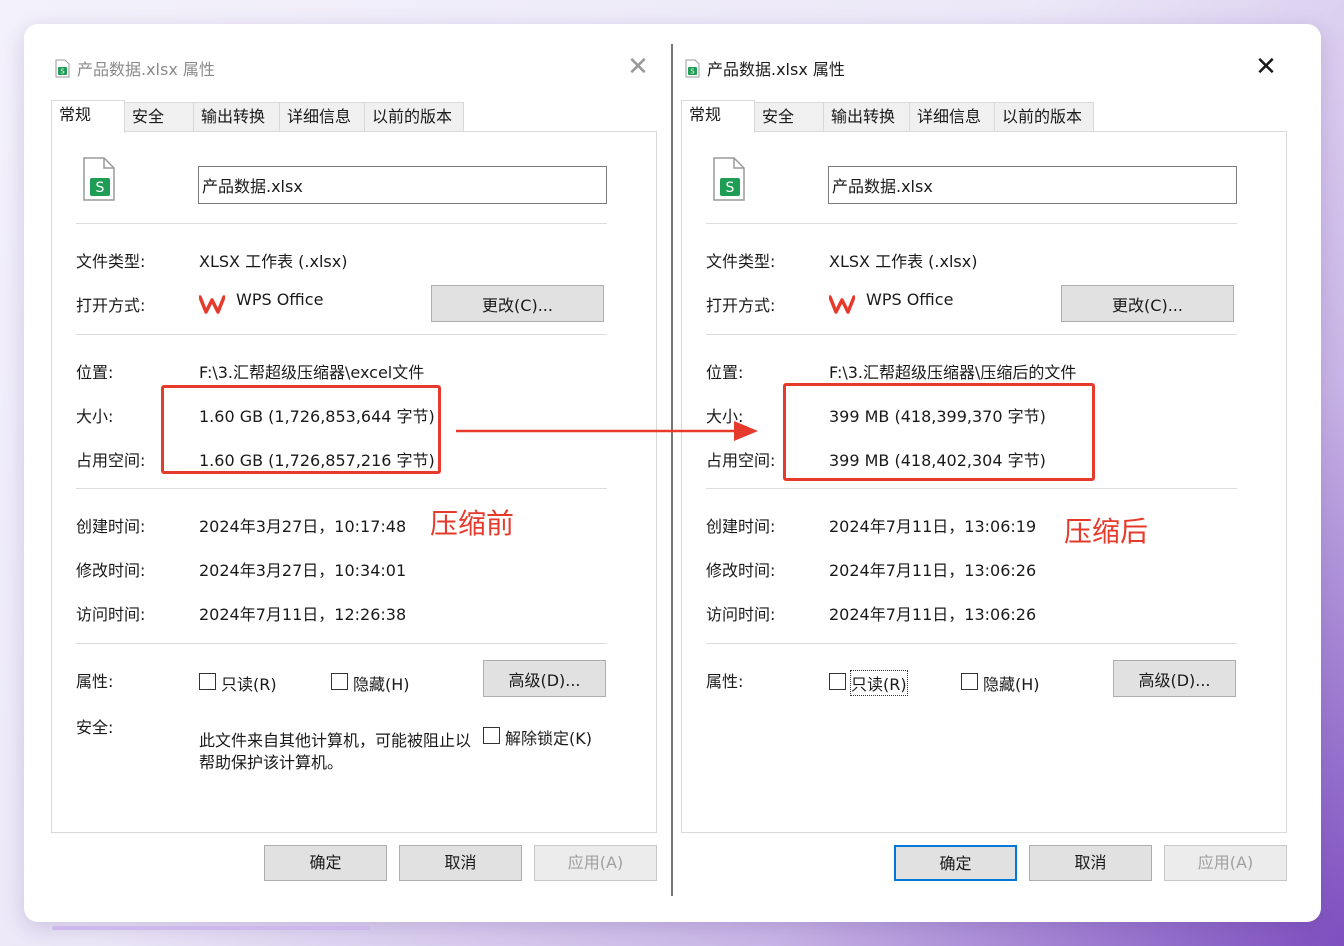 The image size is (1344, 946). What do you see at coordinates (303, 614) in the screenshot?
I see `accessed-value: 2024年7月11日，12:26:38` at bounding box center [303, 614].